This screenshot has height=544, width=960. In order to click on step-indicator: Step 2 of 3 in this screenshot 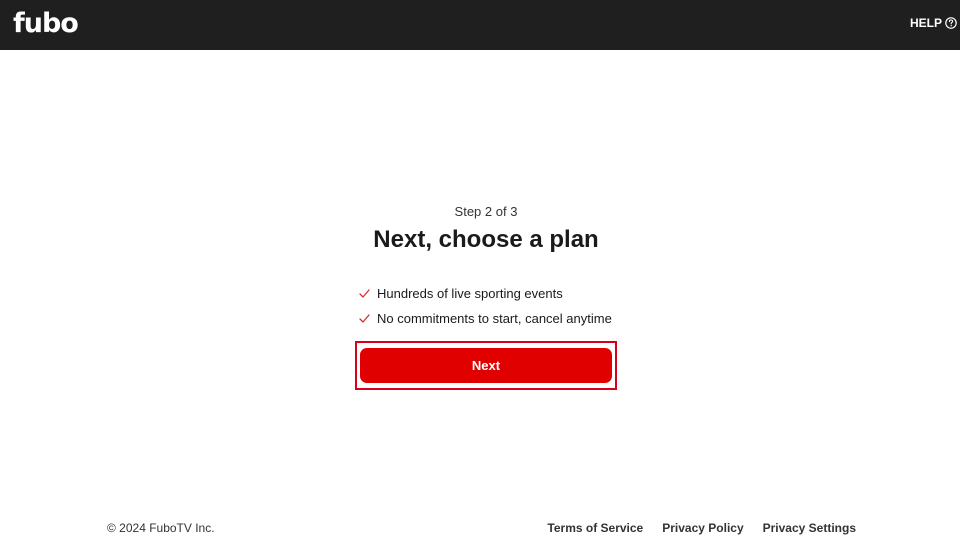, I will do `click(486, 211)`.